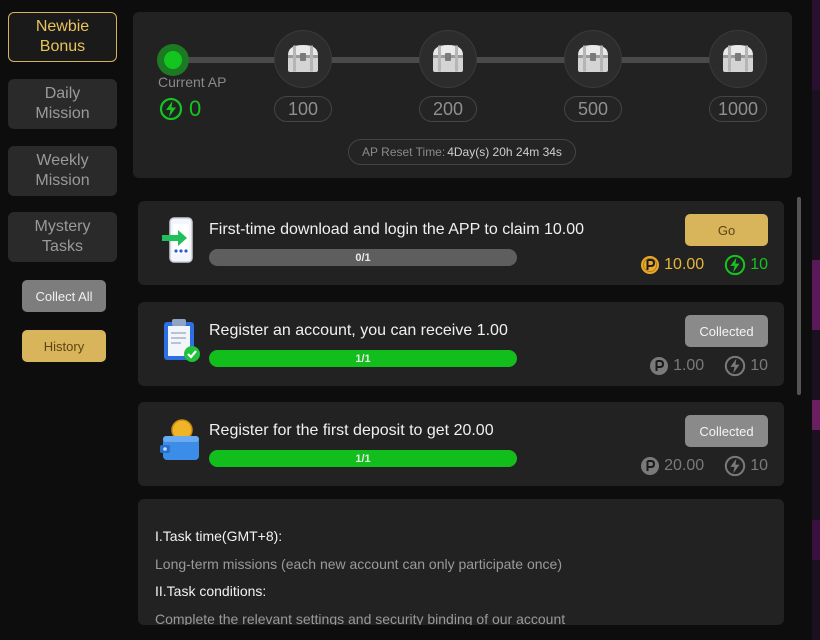 The width and height of the screenshot is (820, 640). I want to click on scrollbar, so click(799, 296).